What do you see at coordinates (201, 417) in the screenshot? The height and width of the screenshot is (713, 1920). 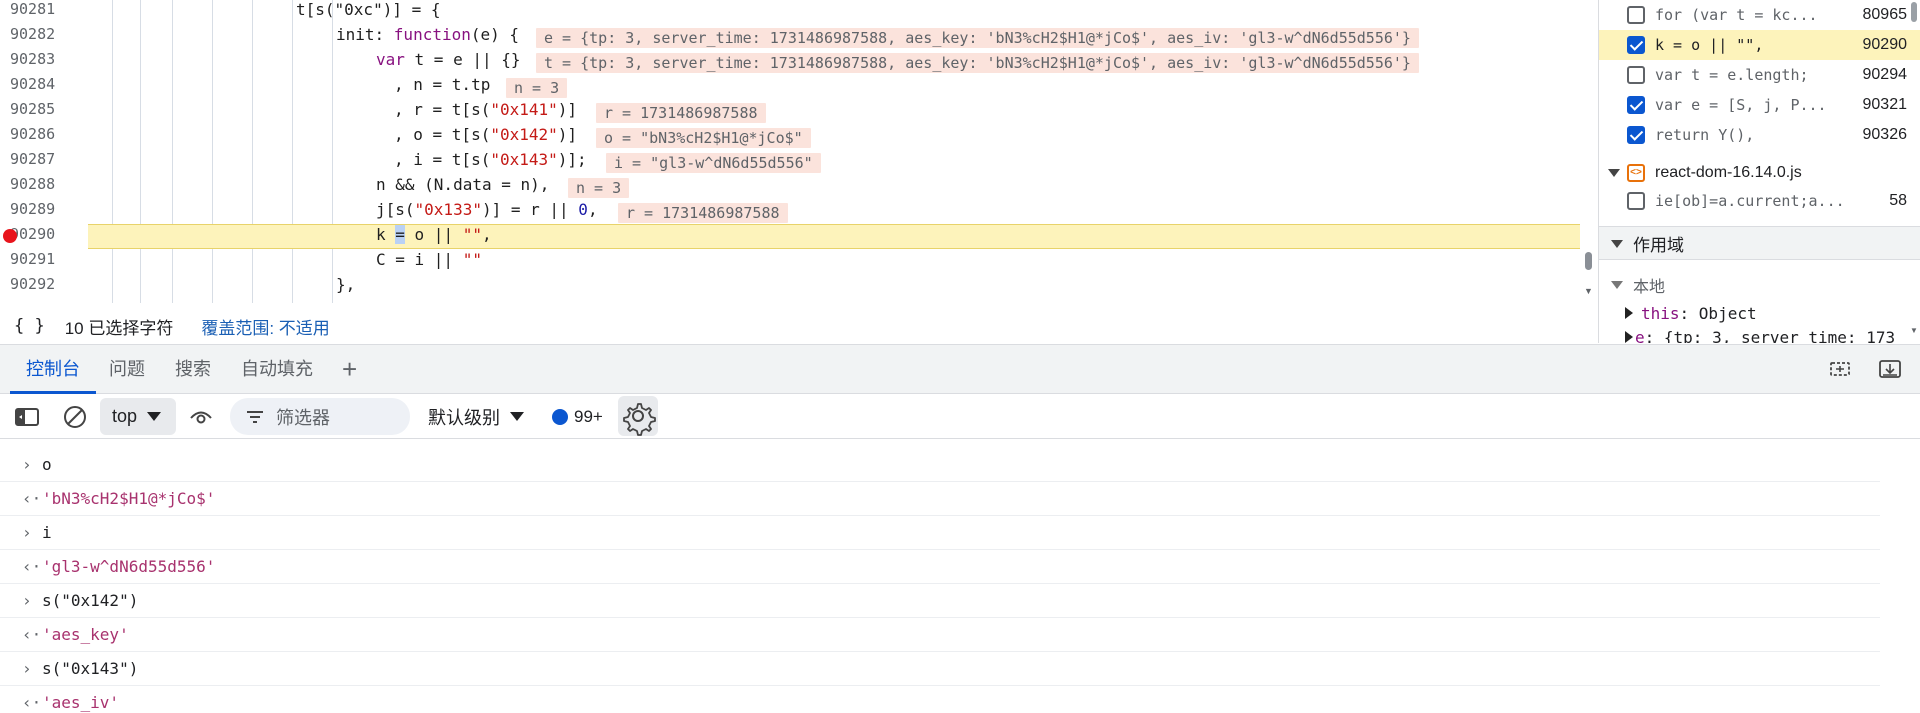 I see `live-expression-eye-icon` at bounding box center [201, 417].